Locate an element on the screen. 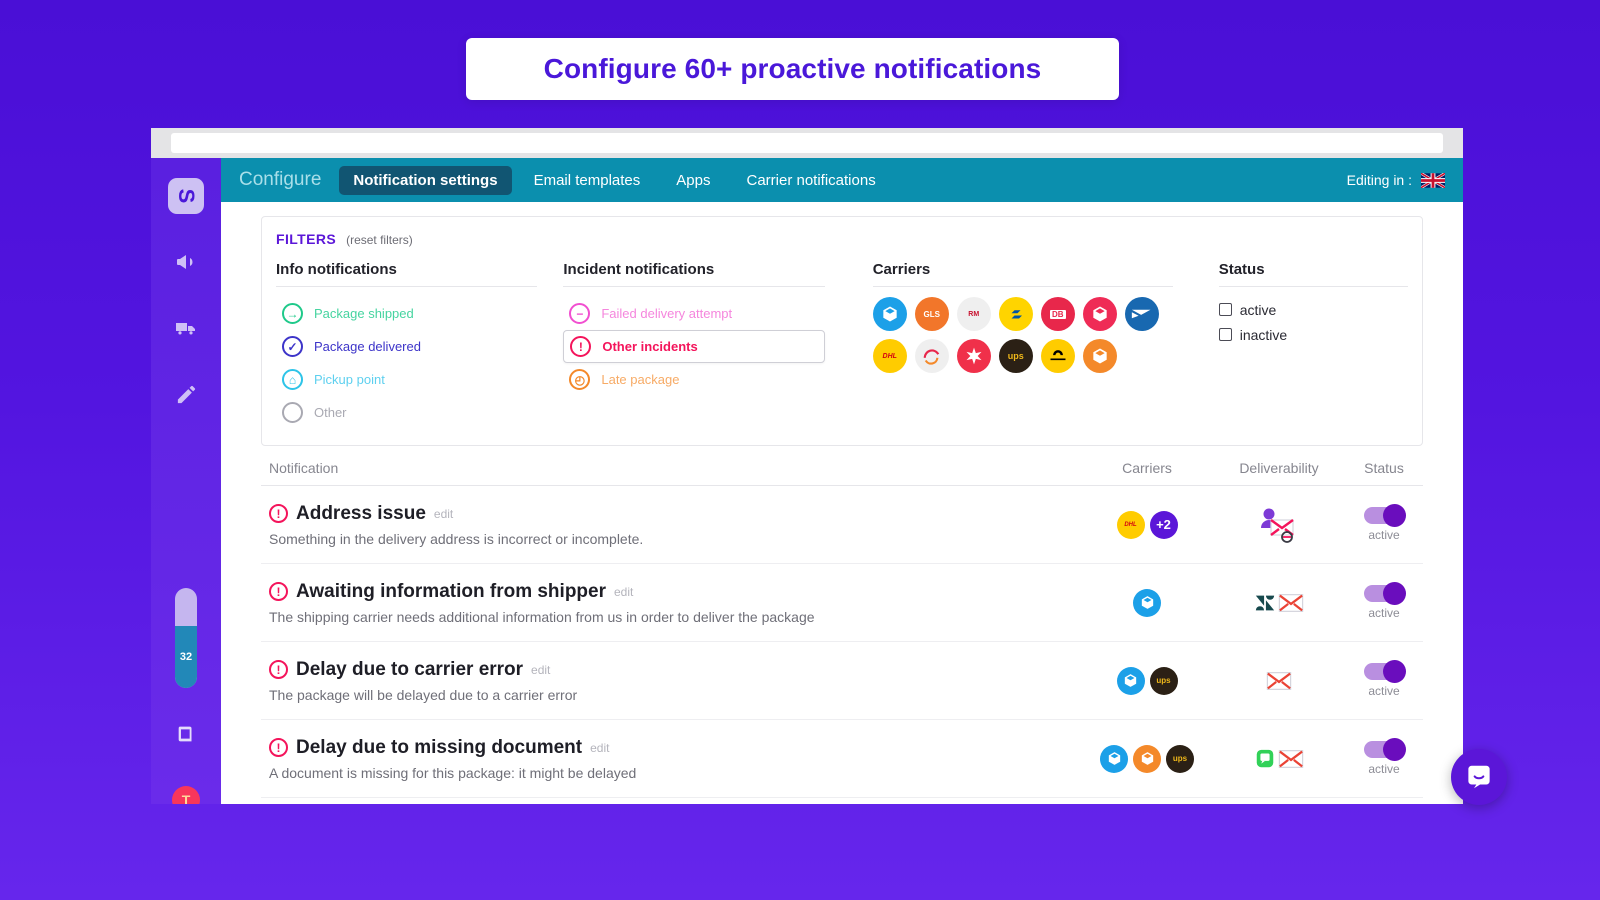 This screenshot has width=1600, height=900. carrier-chip-usps-carrier is located at coordinates (1141, 314).